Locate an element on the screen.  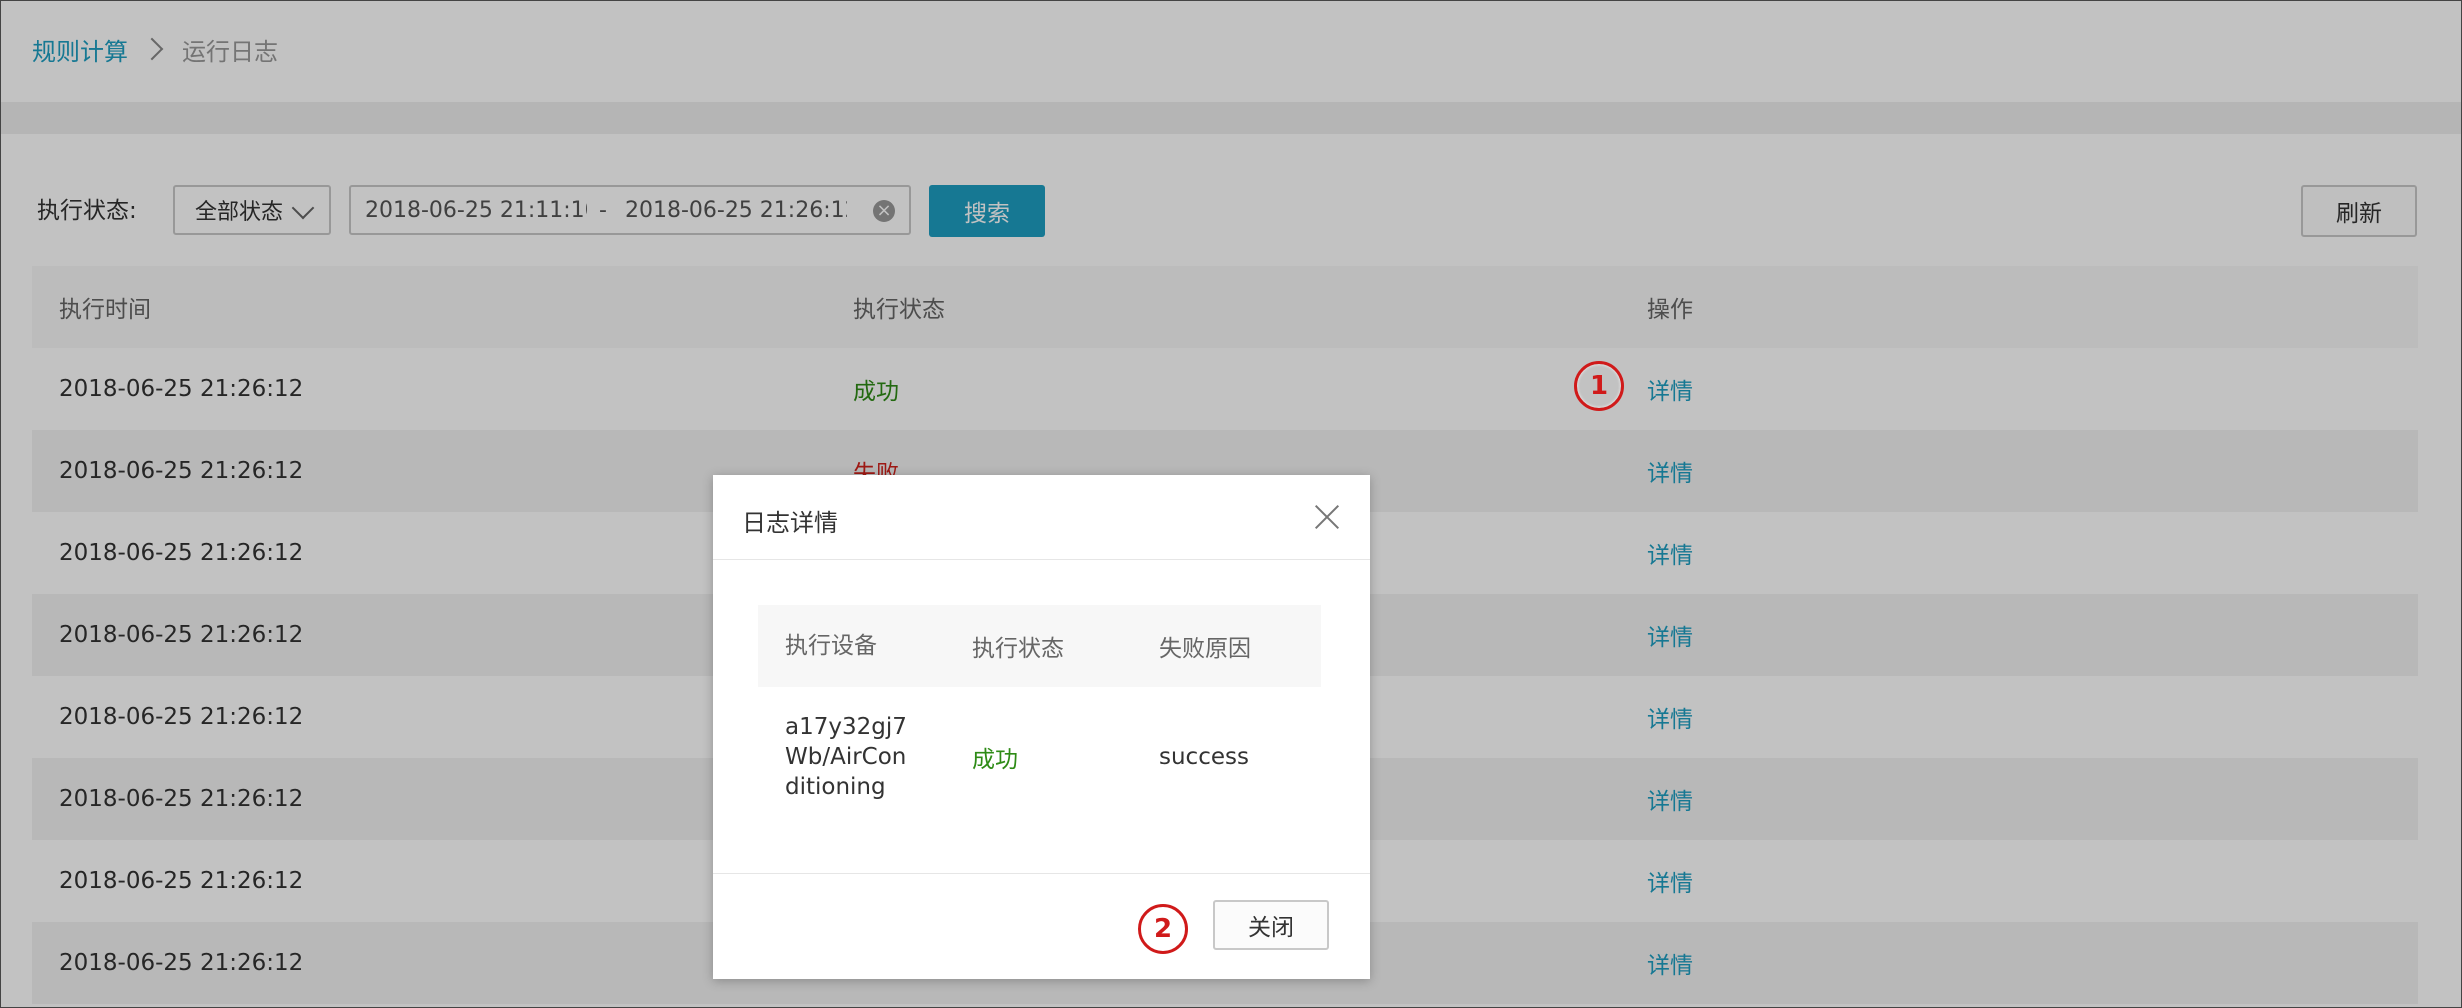
detail-table-header: 执行设备 执行状态 失败原因 is located at coordinates (1039, 646).